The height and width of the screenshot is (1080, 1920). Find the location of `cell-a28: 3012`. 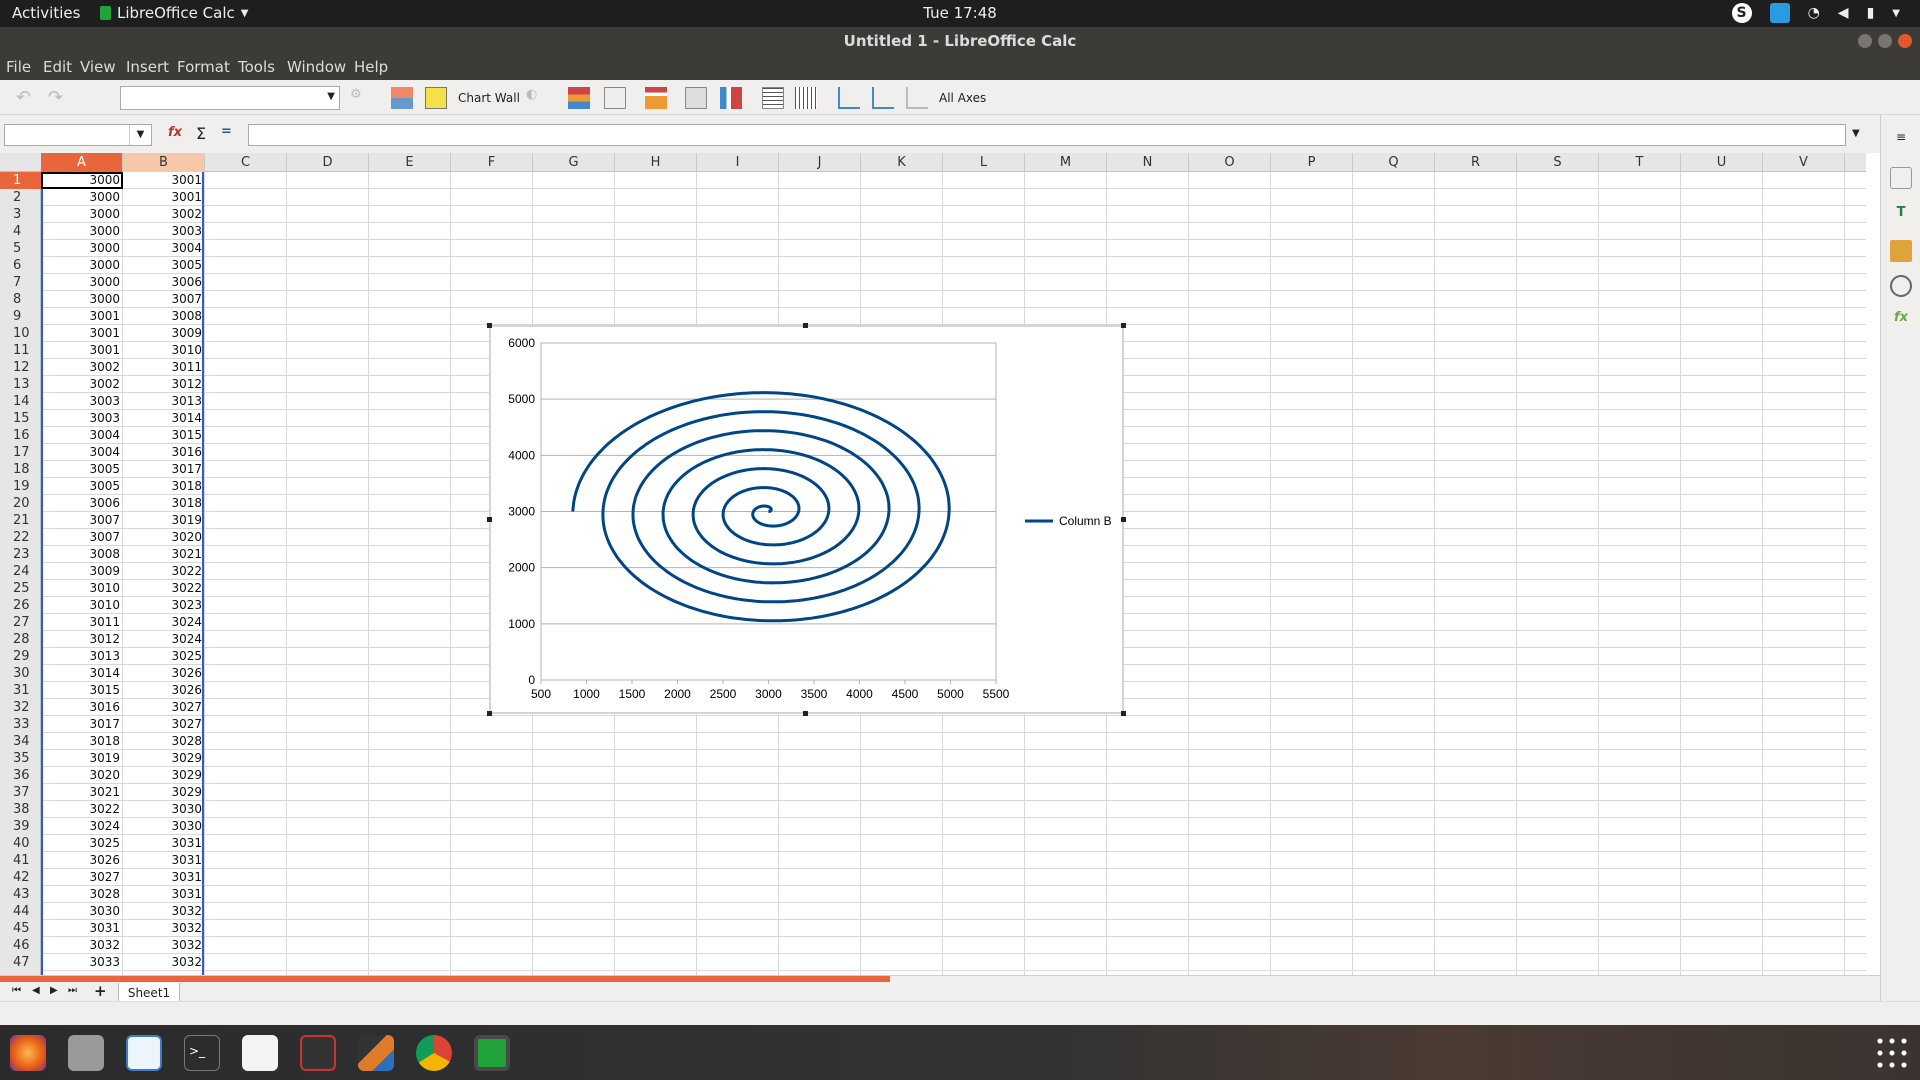

cell-a28: 3012 is located at coordinates (81, 639).